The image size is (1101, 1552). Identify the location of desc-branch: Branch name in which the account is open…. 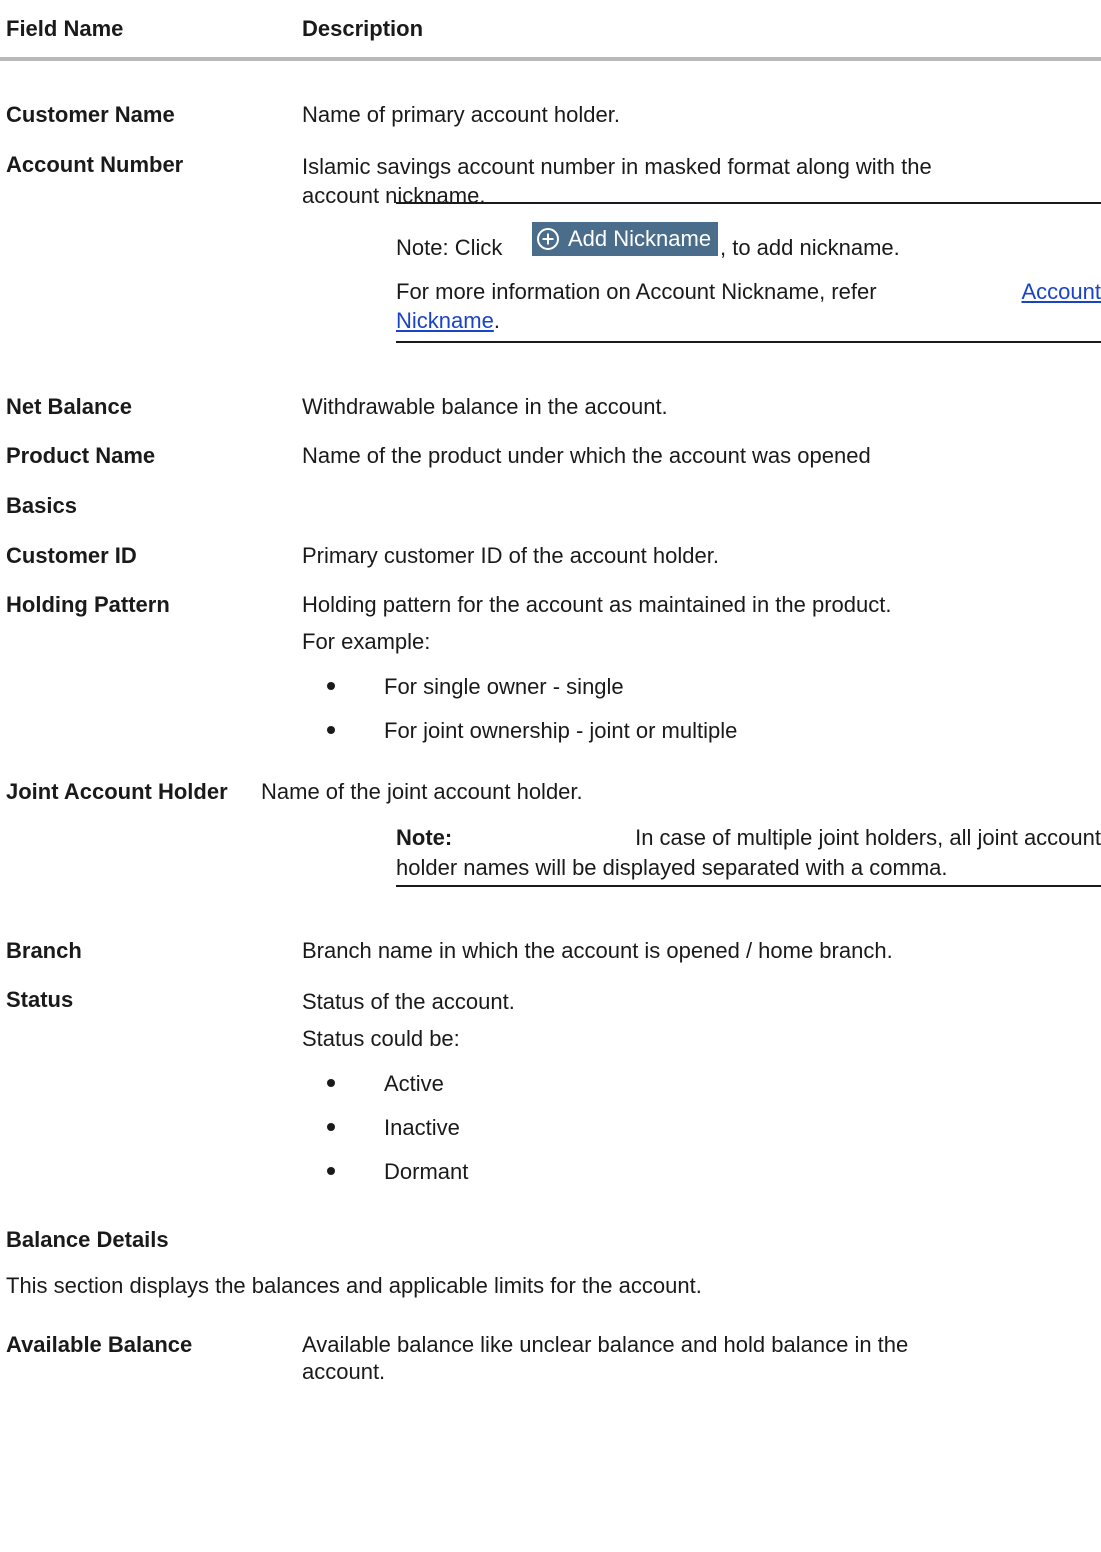
(597, 950).